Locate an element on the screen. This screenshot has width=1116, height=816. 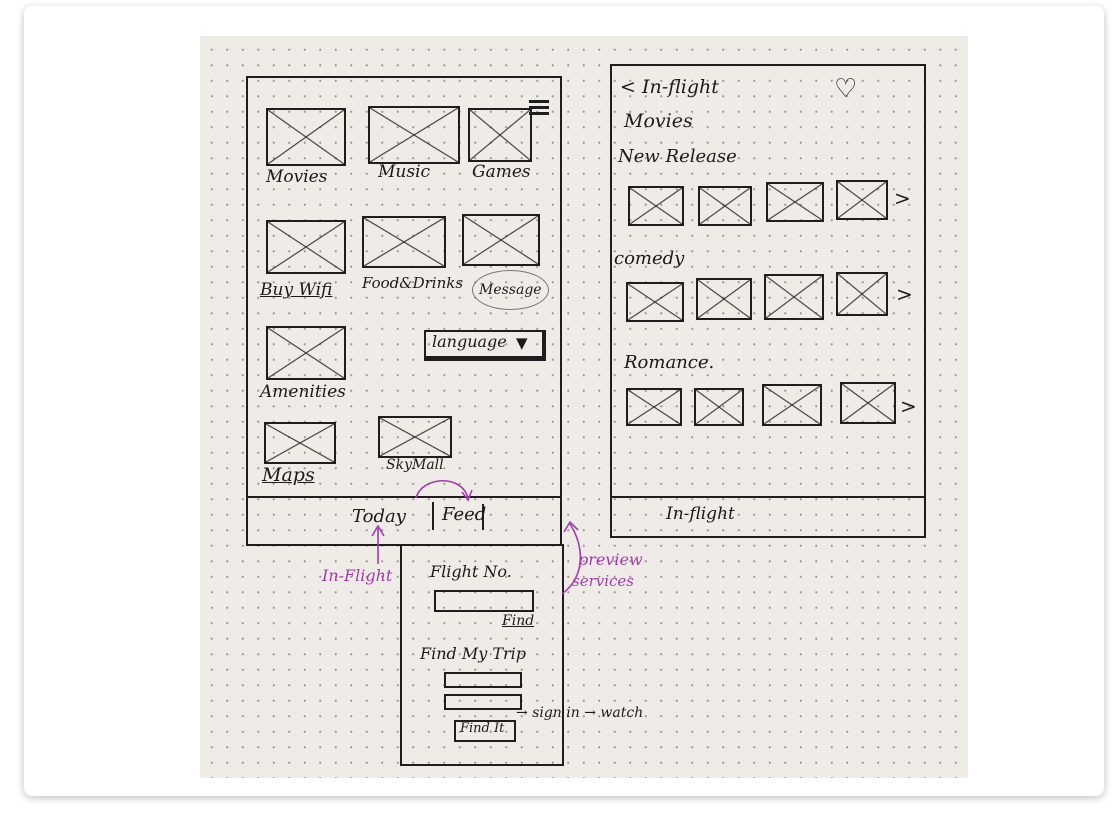
annotation-services: services is located at coordinates (603, 581).